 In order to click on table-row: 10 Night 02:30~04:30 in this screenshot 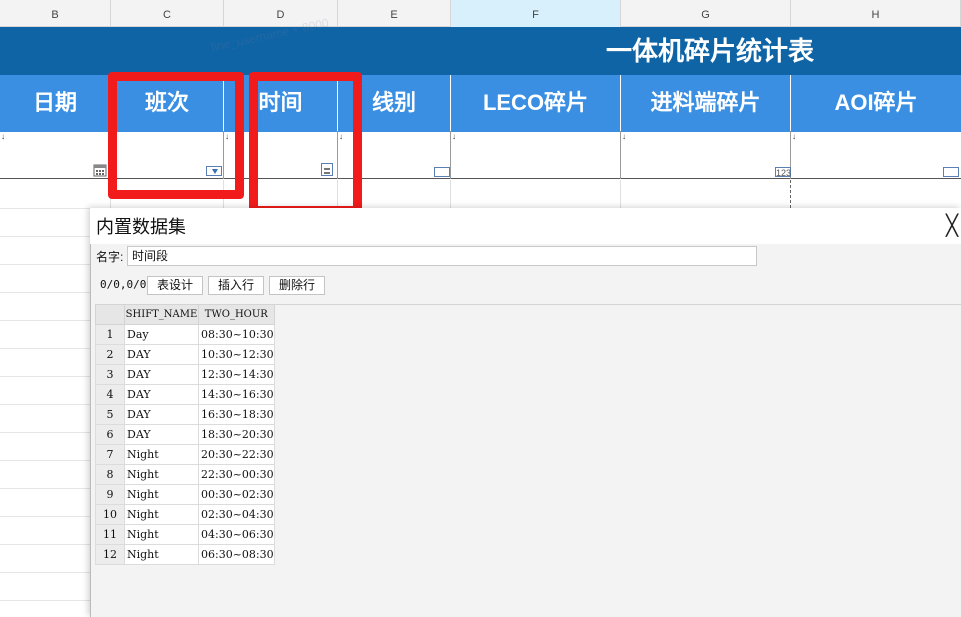, I will do `click(185, 514)`.